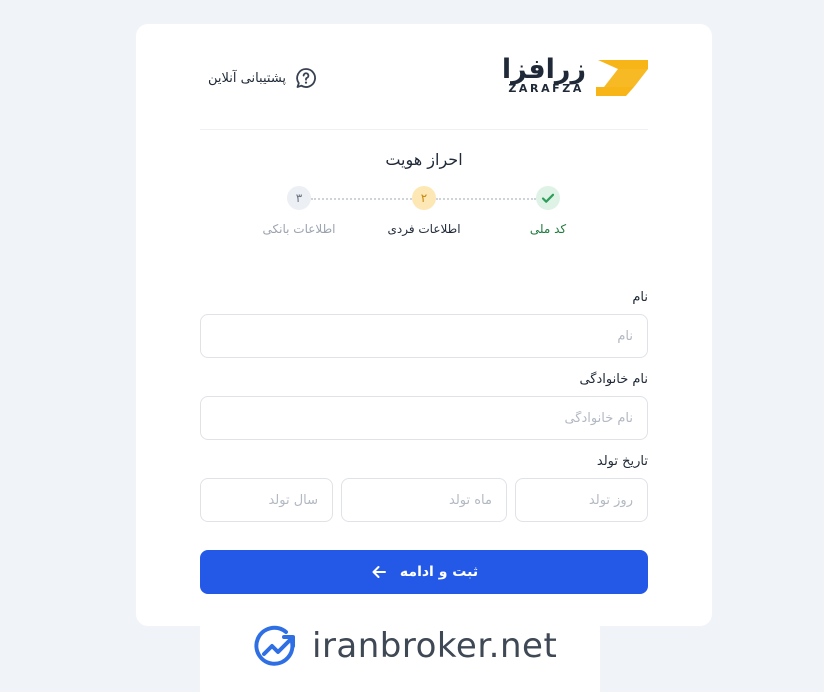  I want to click on step-2-indicator: ۲, so click(424, 198).